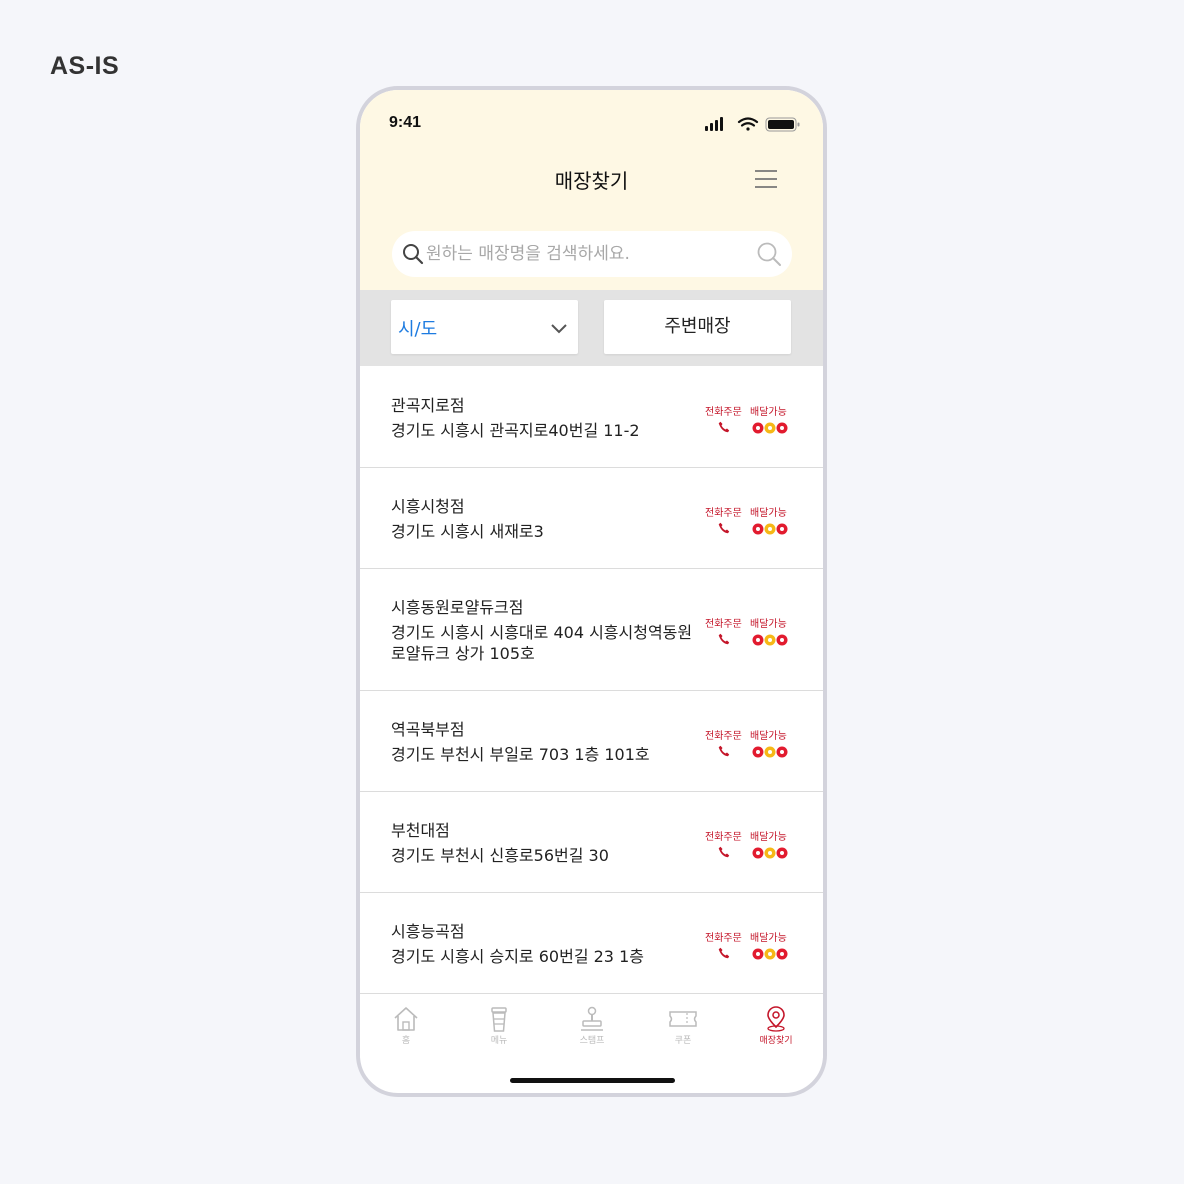 Image resolution: width=1184 pixels, height=1184 pixels. I want to click on store-item: 부천대점 경기도 부천시 신흥로56번길 30 전화주문 배달가능, so click(591, 842).